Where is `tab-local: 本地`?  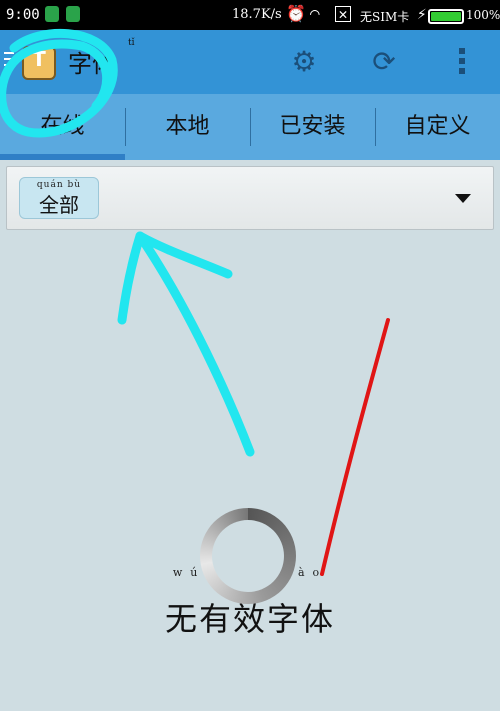 tab-local: 本地 is located at coordinates (187, 127).